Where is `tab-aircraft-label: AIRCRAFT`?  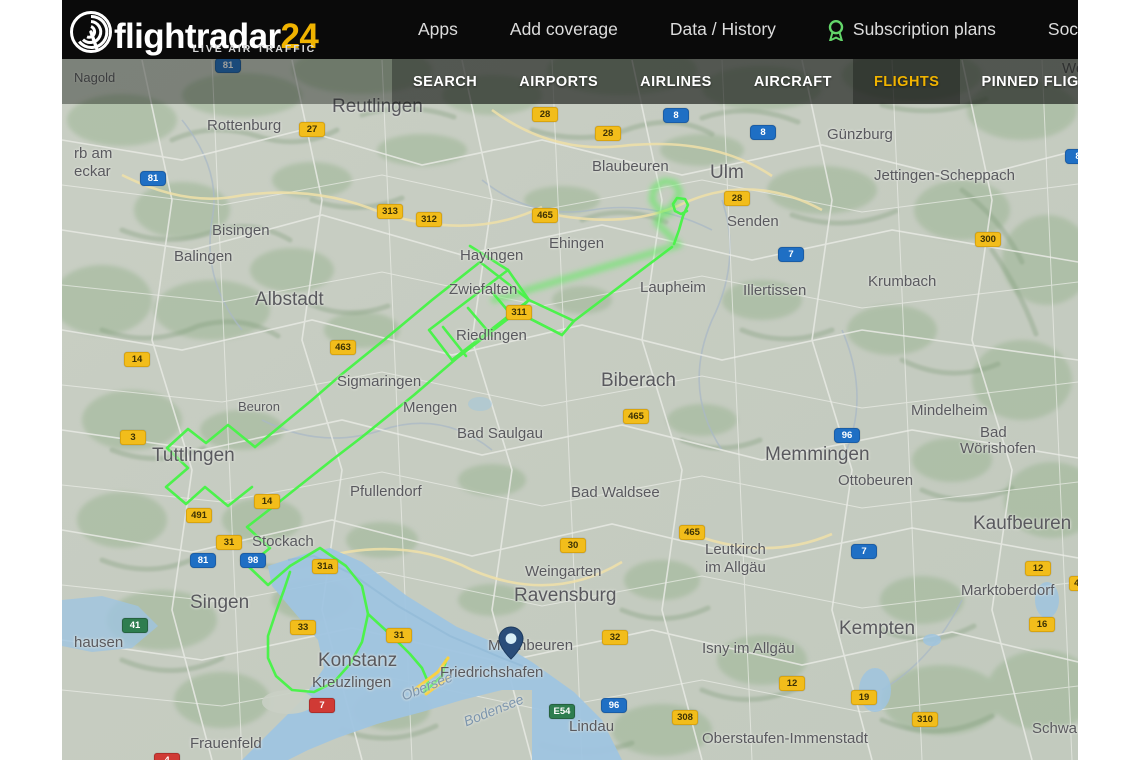 tab-aircraft-label: AIRCRAFT is located at coordinates (792, 81).